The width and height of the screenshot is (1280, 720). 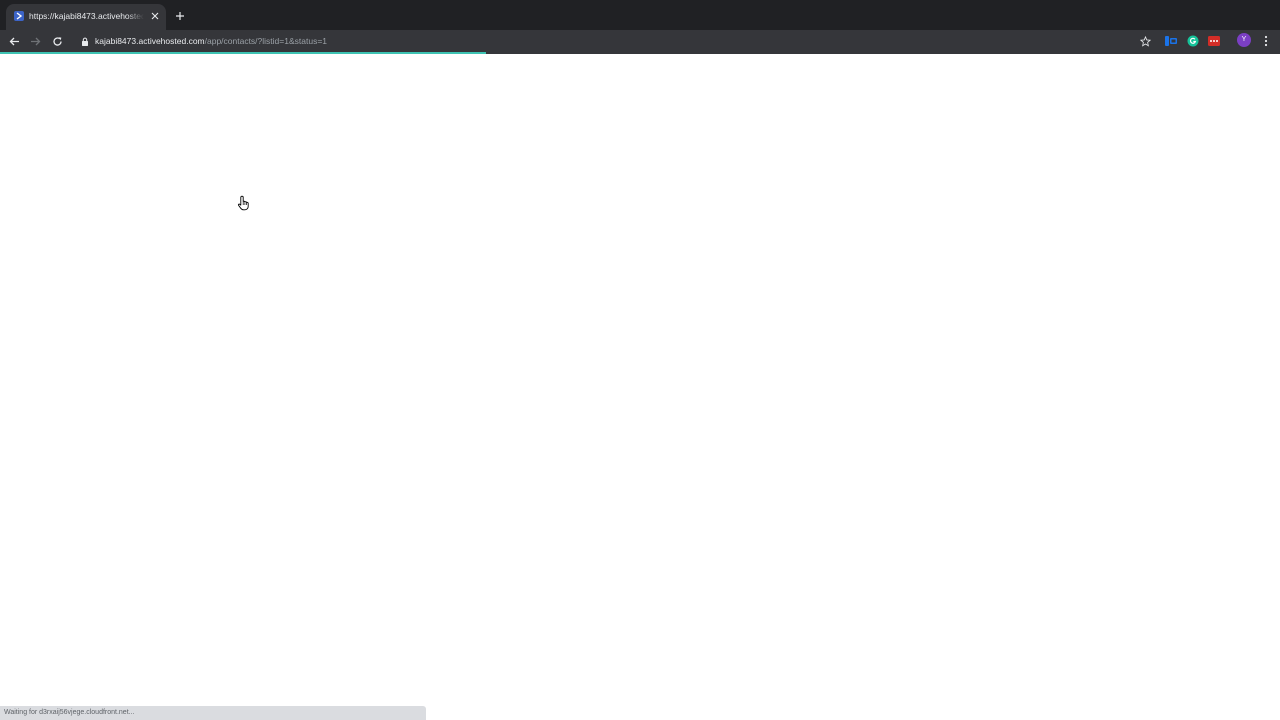 I want to click on lastpass-extension-icon, so click(x=1214, y=41).